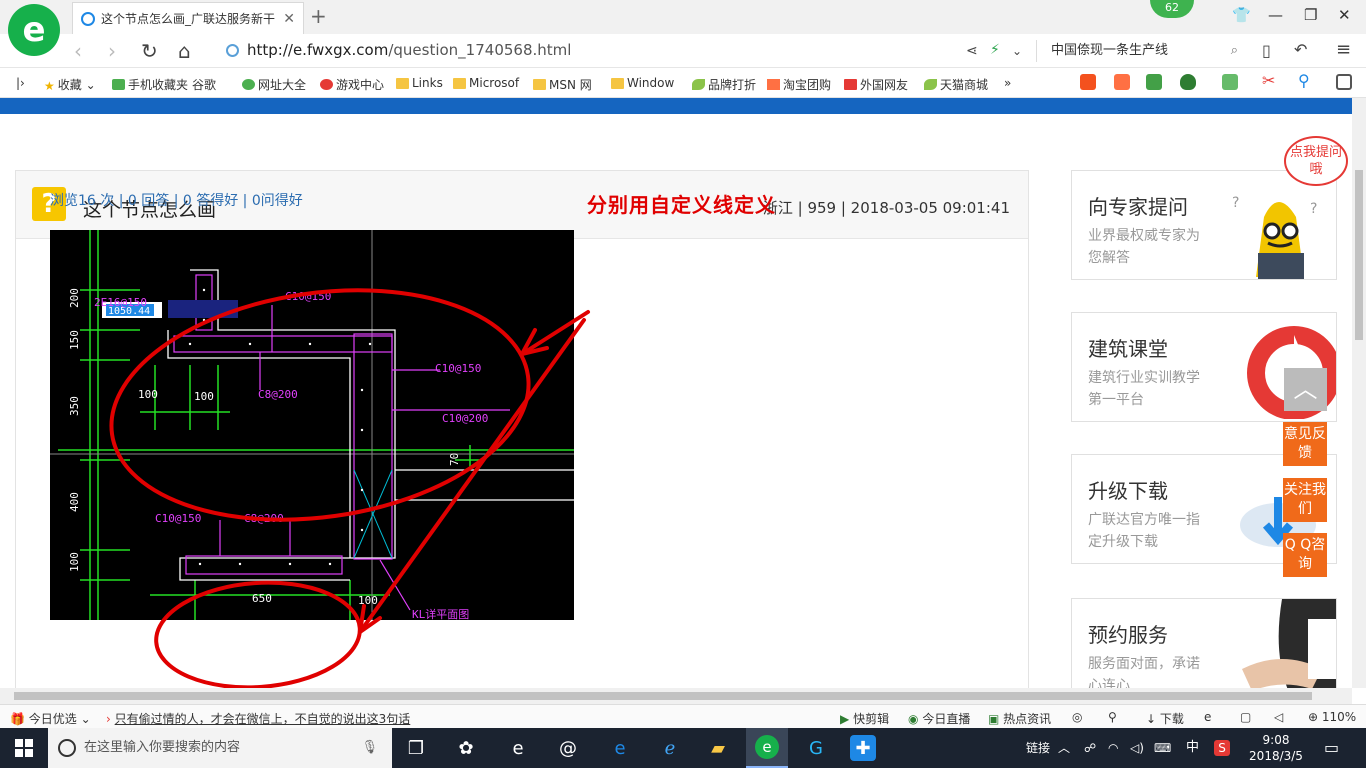 Image resolution: width=1366 pixels, height=768 pixels. I want to click on notification-badge: 62, so click(1172, 9).